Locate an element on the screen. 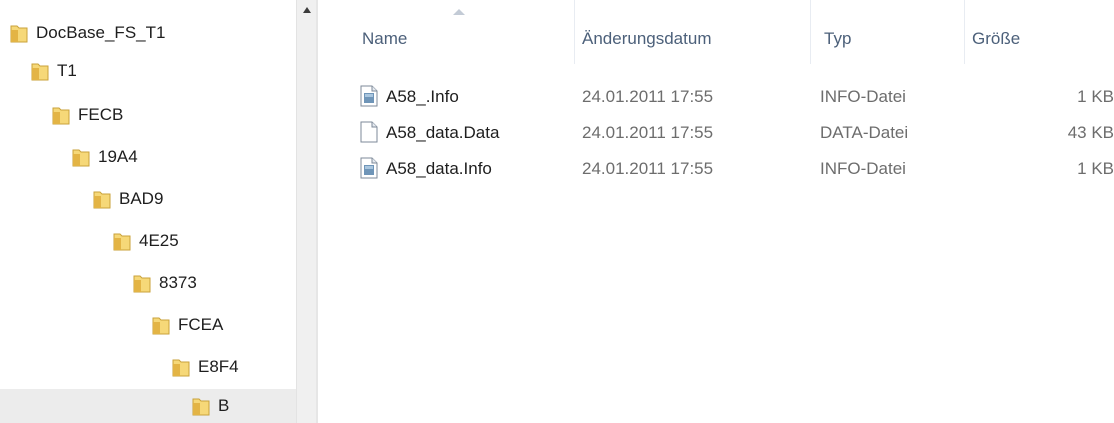 This screenshot has height=423, width=1114. tree-item-label: B is located at coordinates (224, 405).